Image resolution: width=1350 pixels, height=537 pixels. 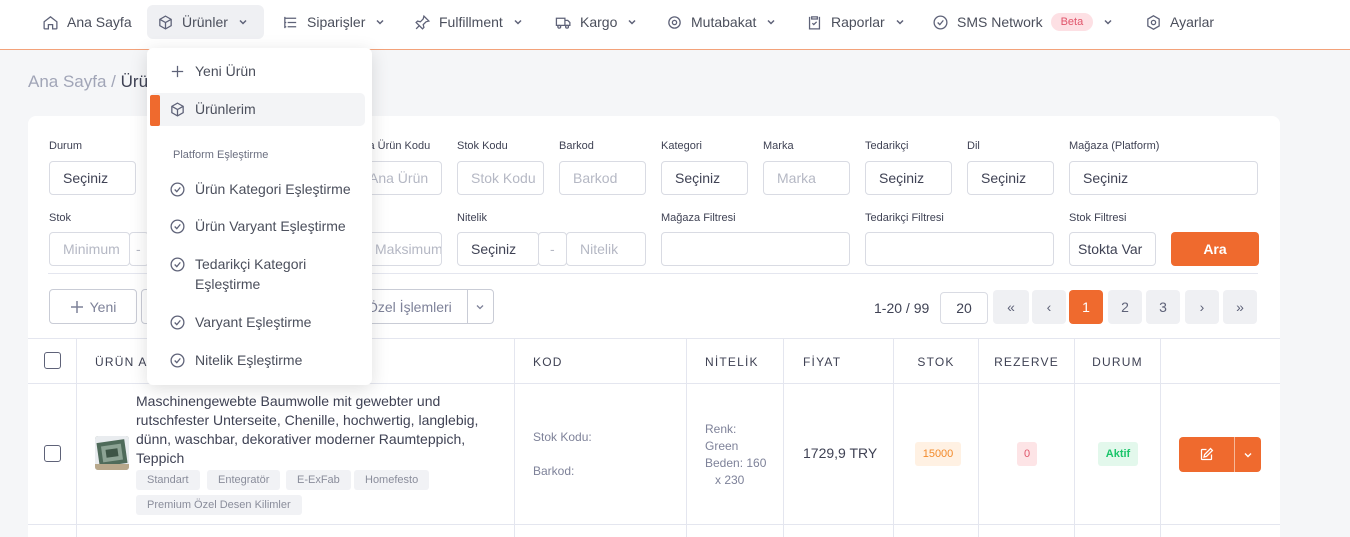 What do you see at coordinates (654, 524) in the screenshot?
I see `row-separator` at bounding box center [654, 524].